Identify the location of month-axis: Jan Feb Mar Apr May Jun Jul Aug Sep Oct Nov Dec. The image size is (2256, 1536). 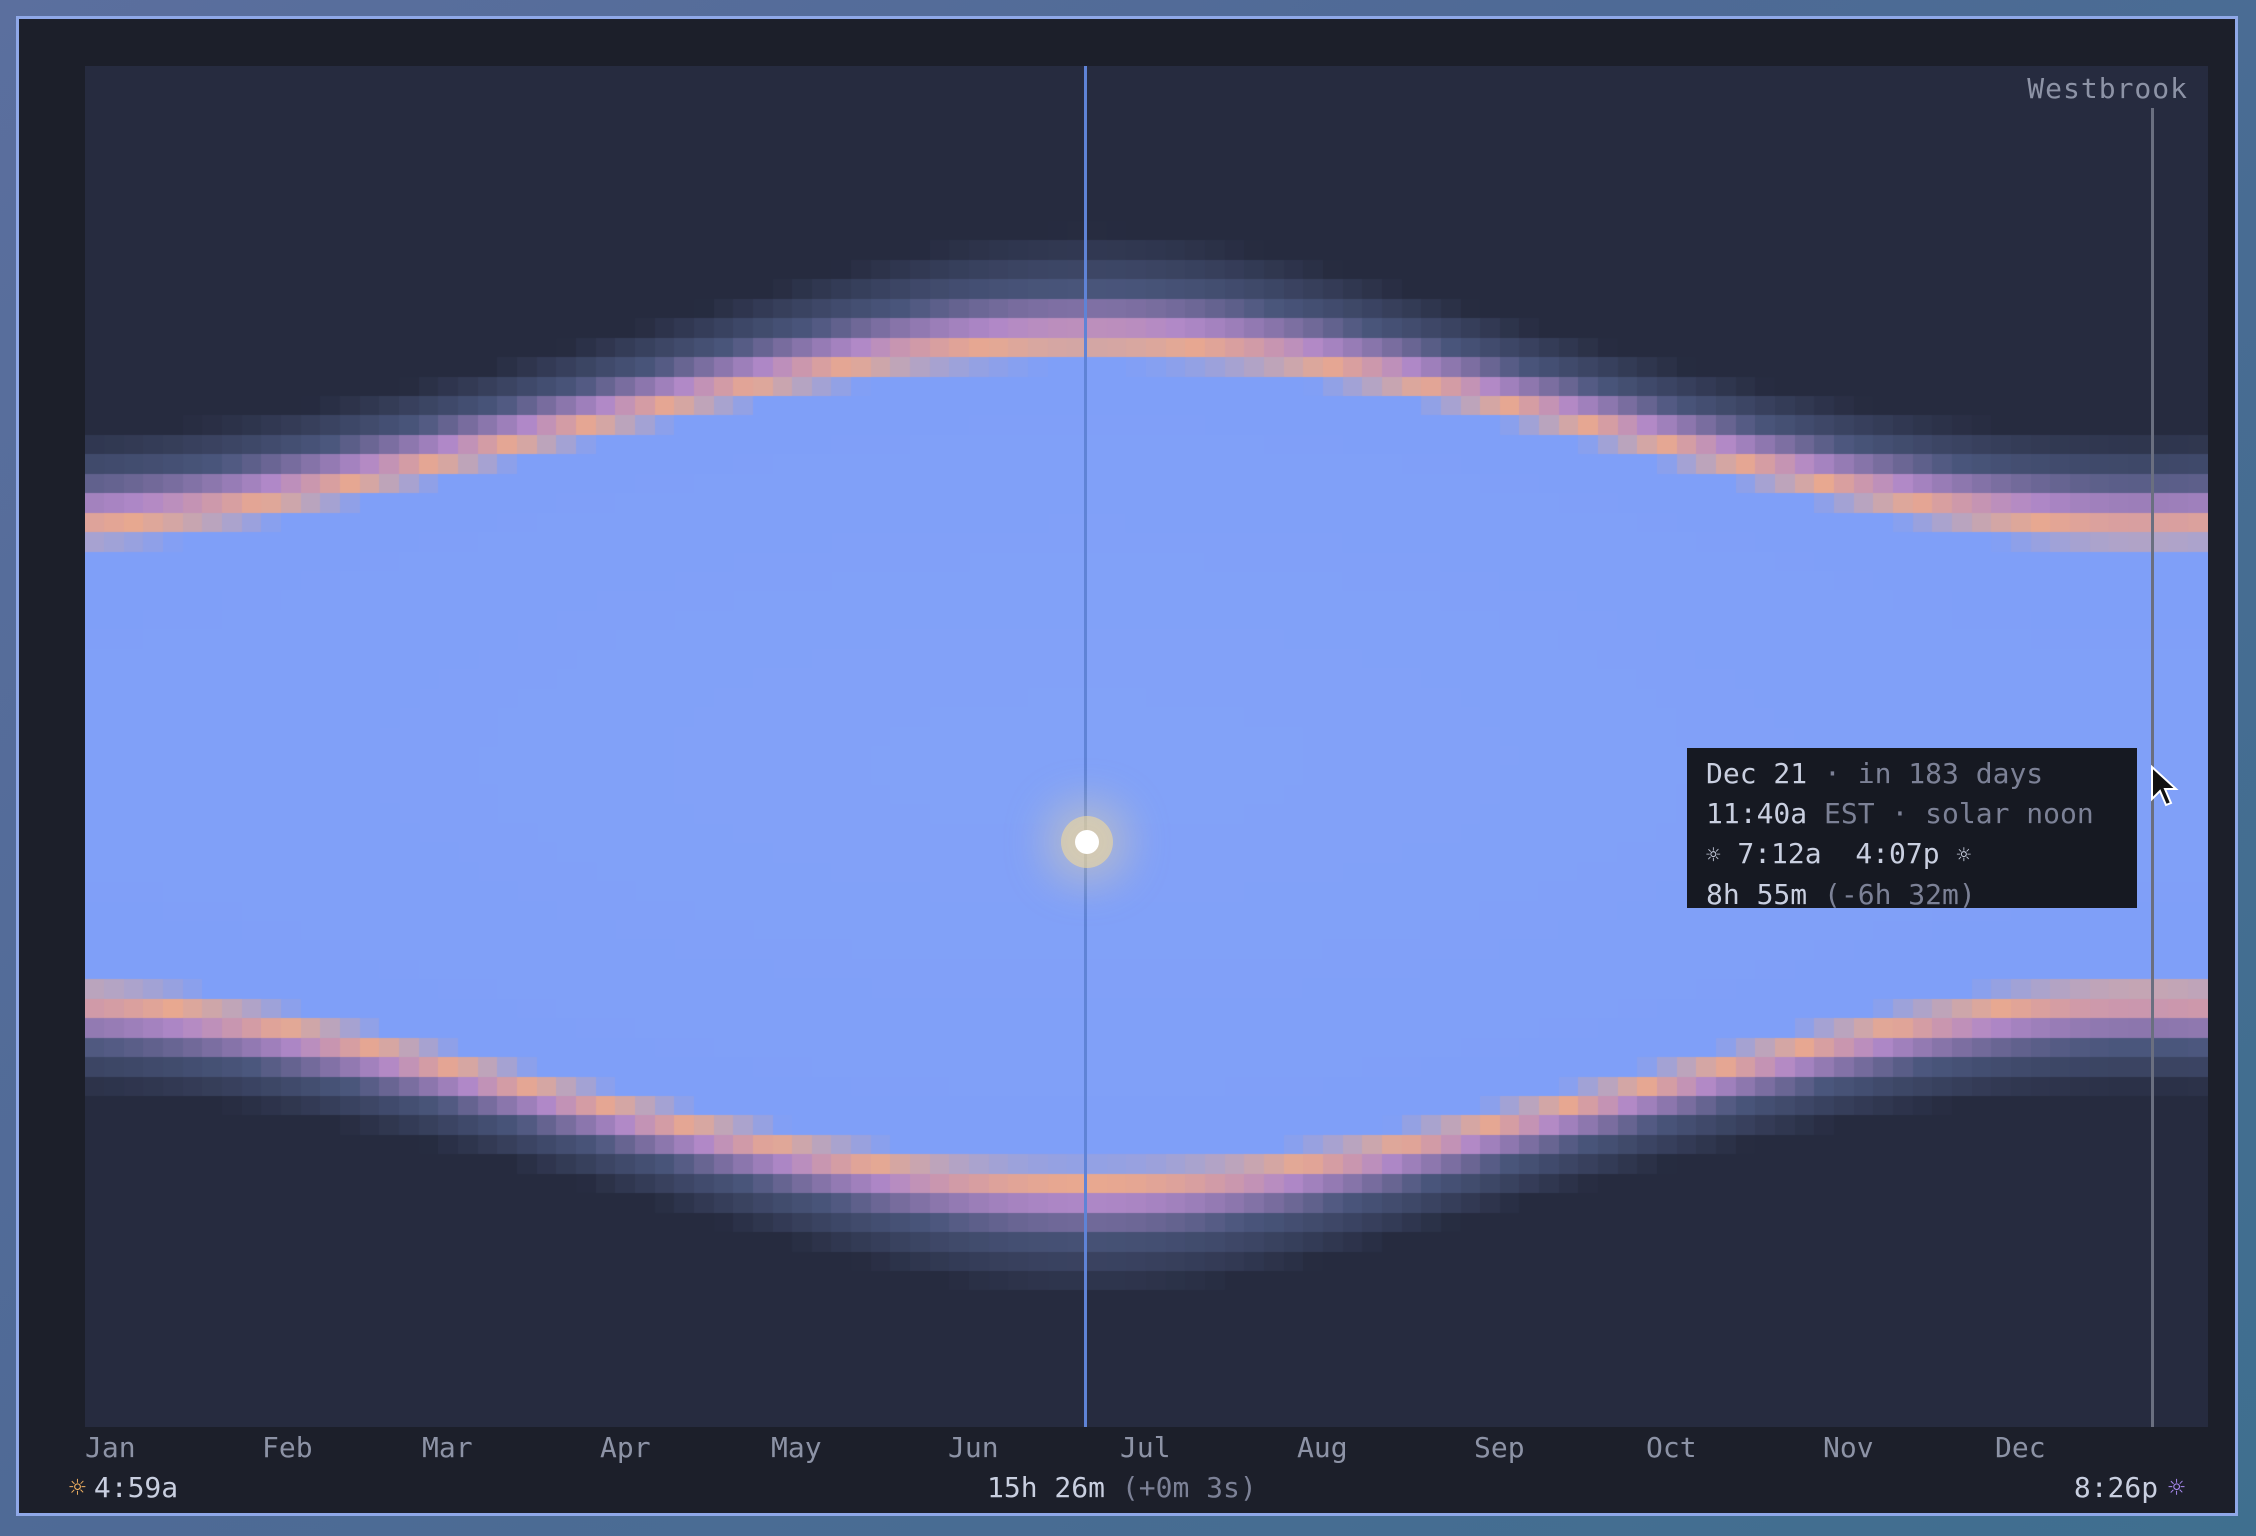
(1146, 1449).